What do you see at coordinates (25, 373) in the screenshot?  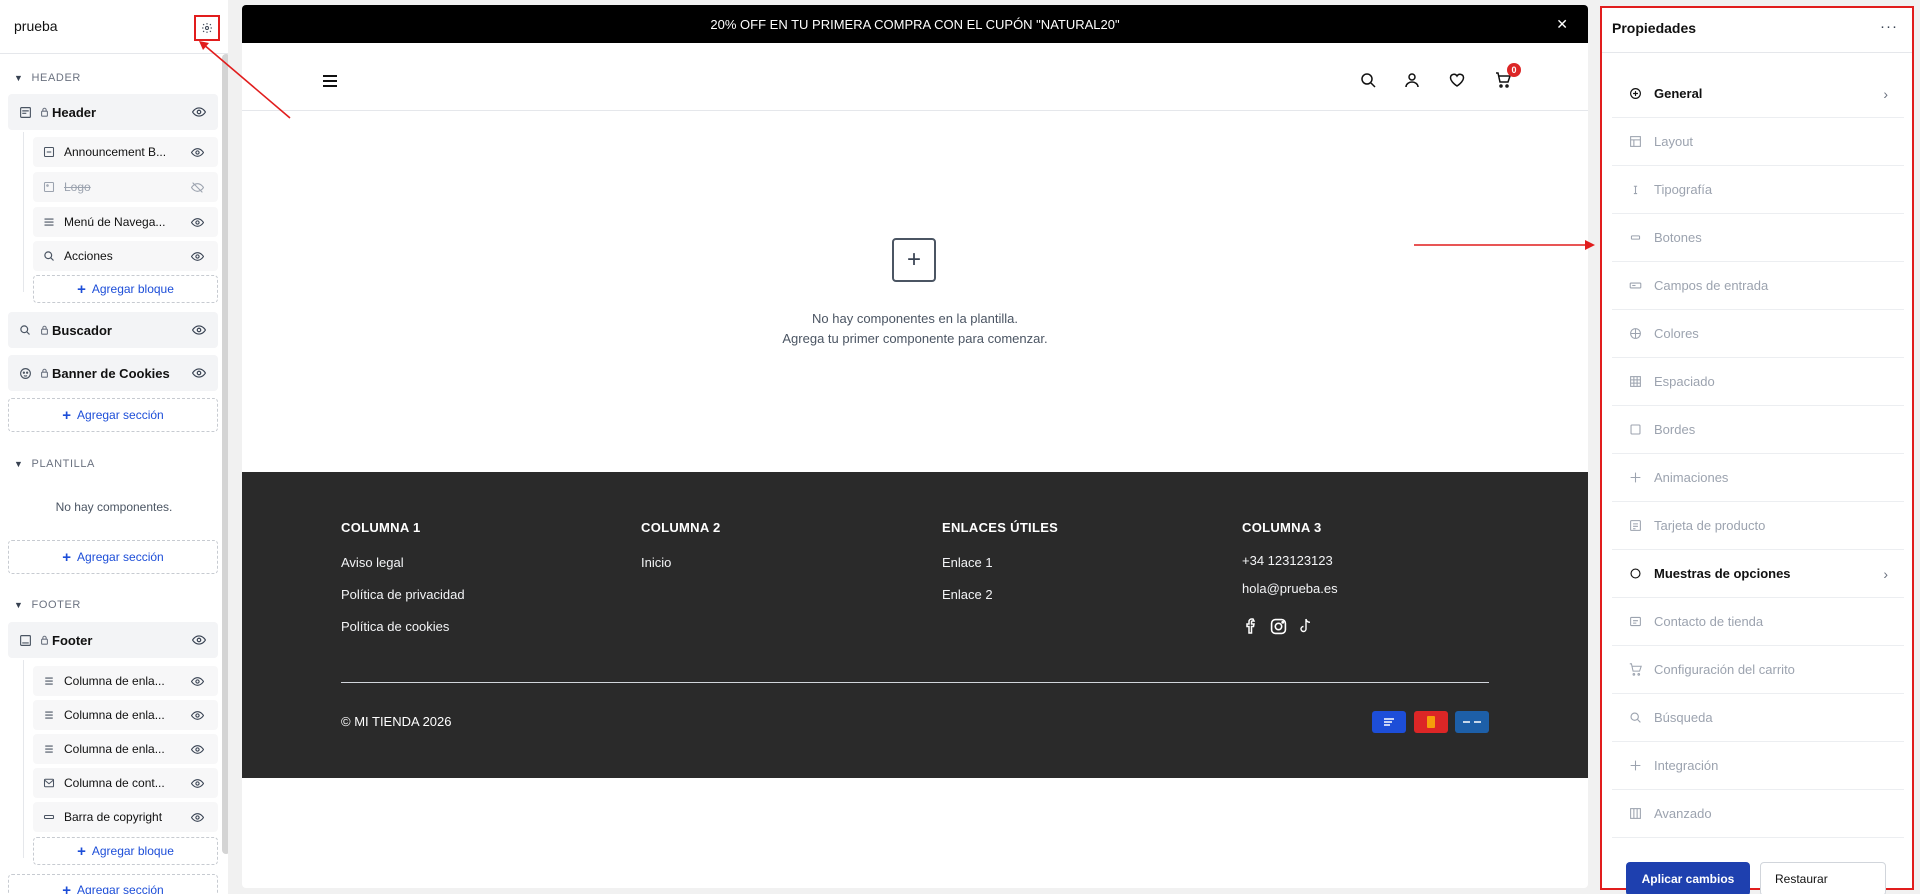 I see `cookie-icon` at bounding box center [25, 373].